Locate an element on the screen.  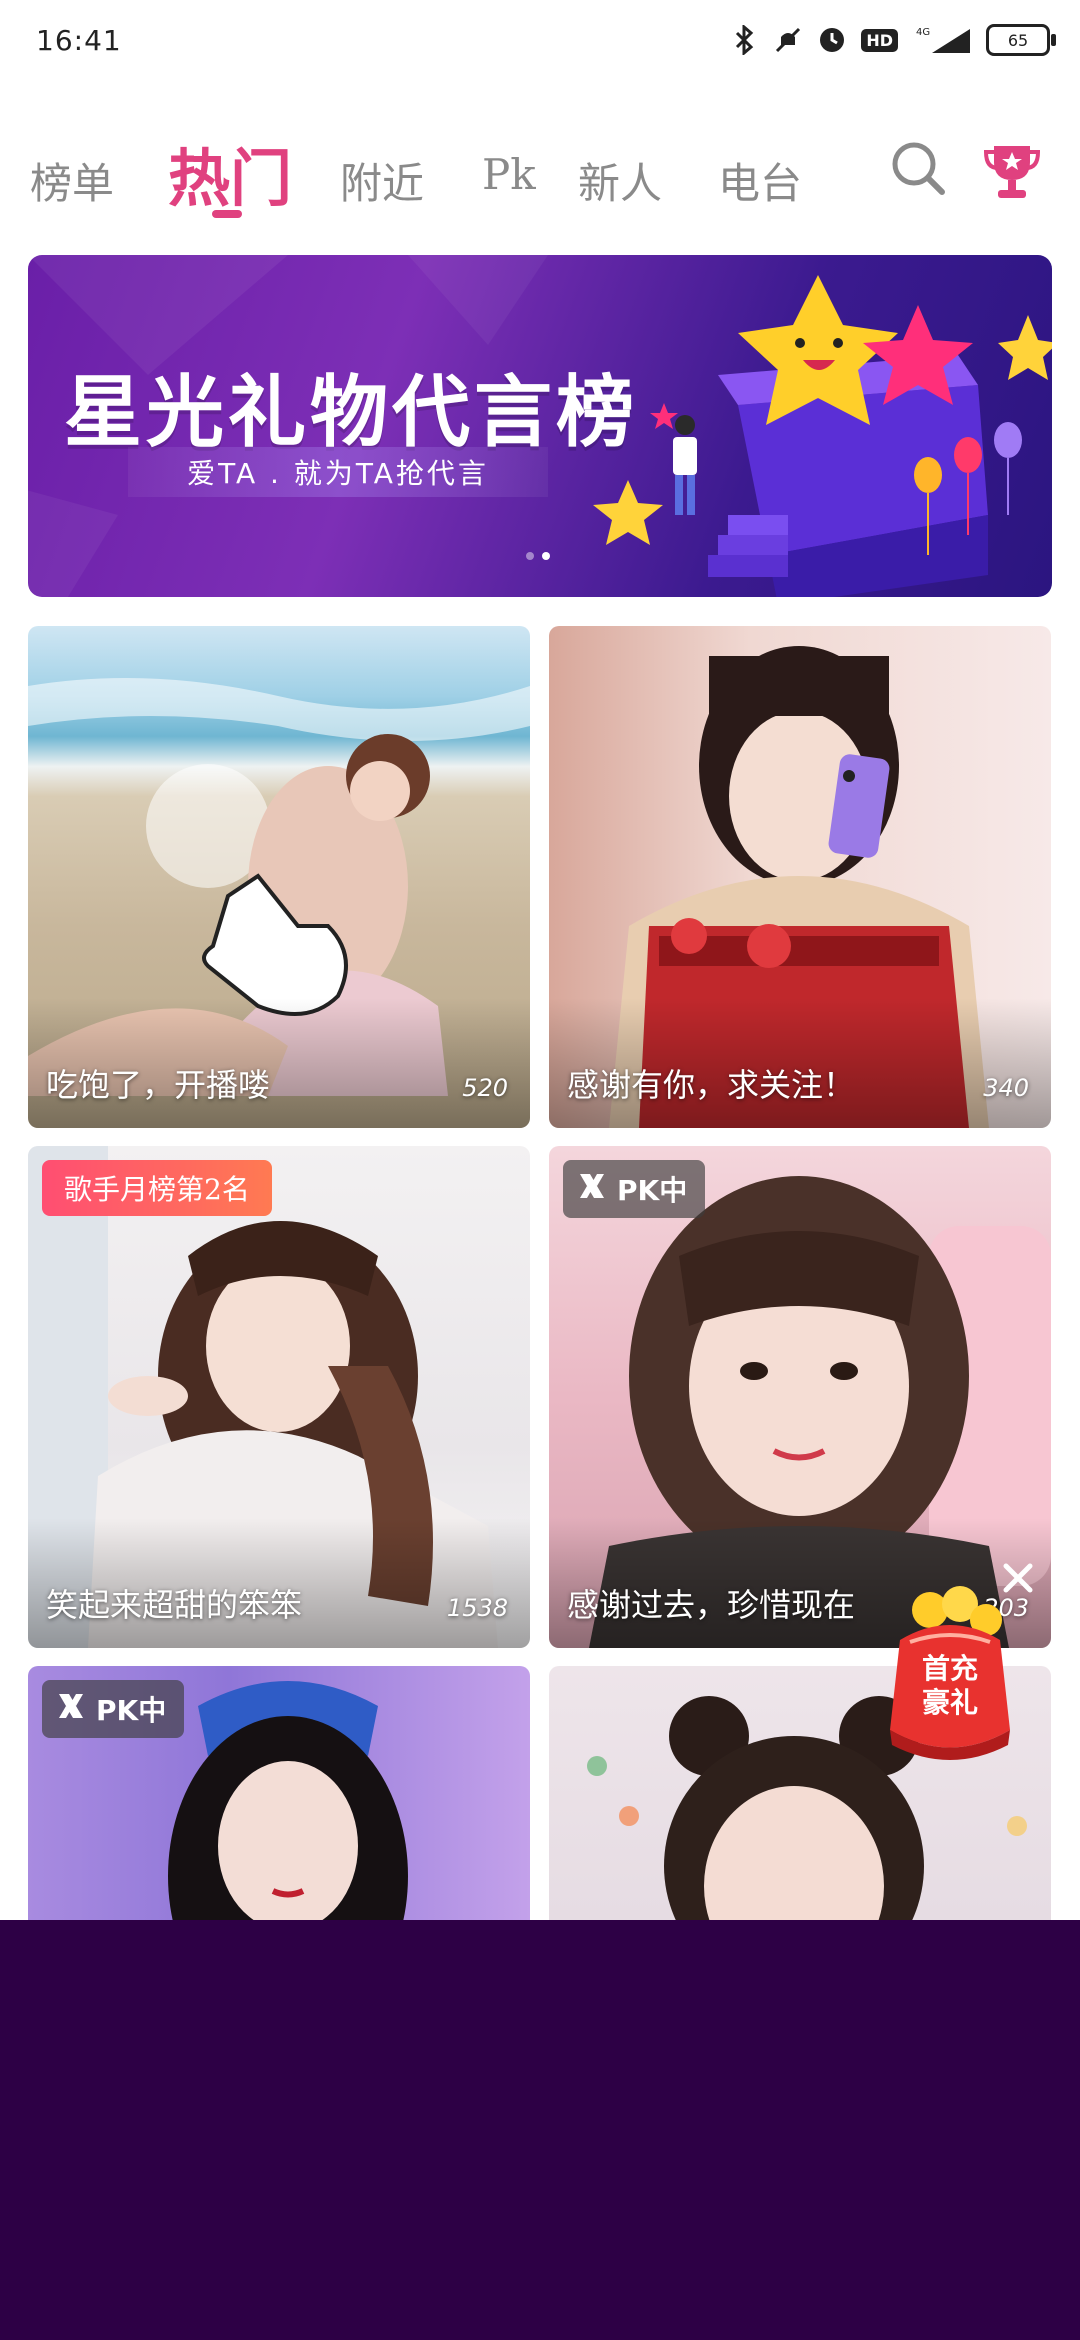
svg-text: 4G is located at coordinates (923, 32).